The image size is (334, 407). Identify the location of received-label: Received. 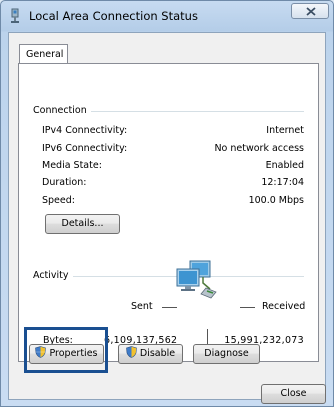
(284, 306).